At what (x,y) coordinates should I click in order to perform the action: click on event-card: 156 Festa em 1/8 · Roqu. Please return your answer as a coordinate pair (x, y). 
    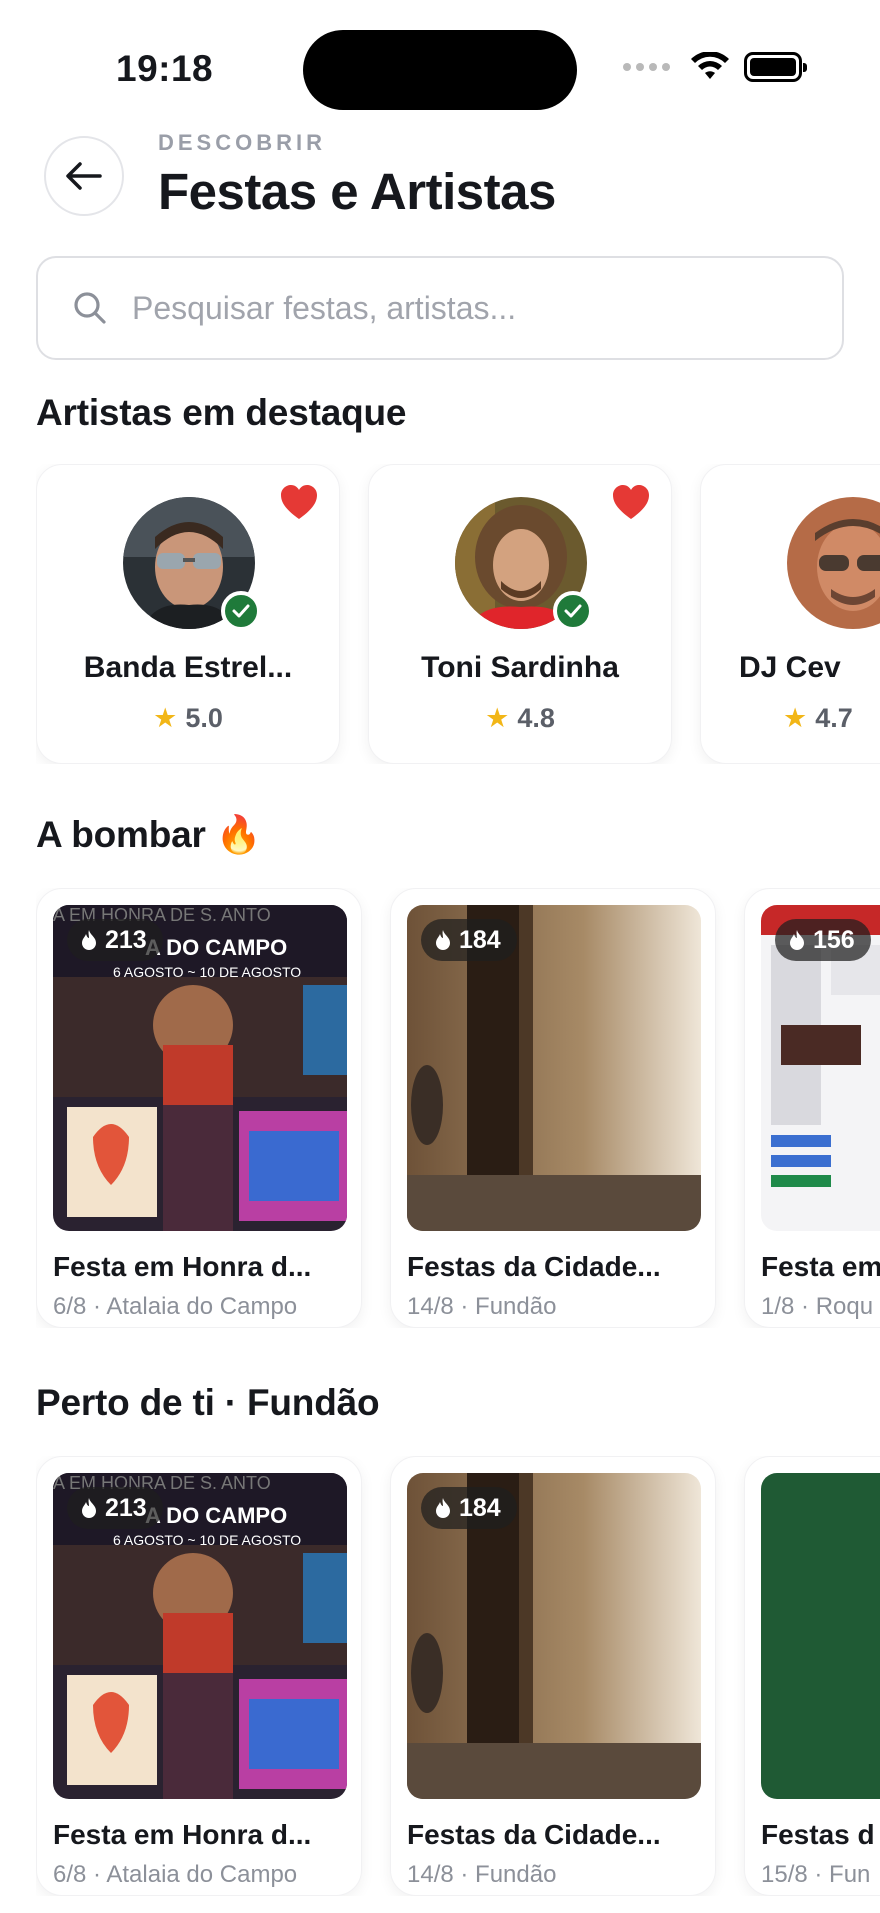
    Looking at the image, I should click on (812, 1108).